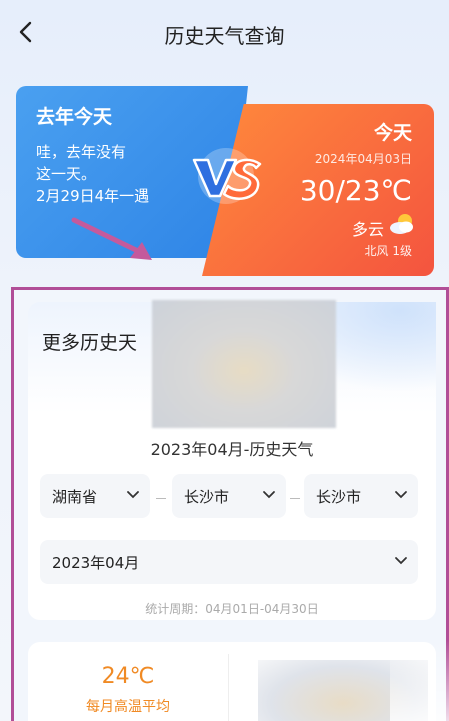 The height and width of the screenshot is (721, 449). Describe the element at coordinates (224, 36) in the screenshot. I see `page-title: 历史天气查询` at that location.